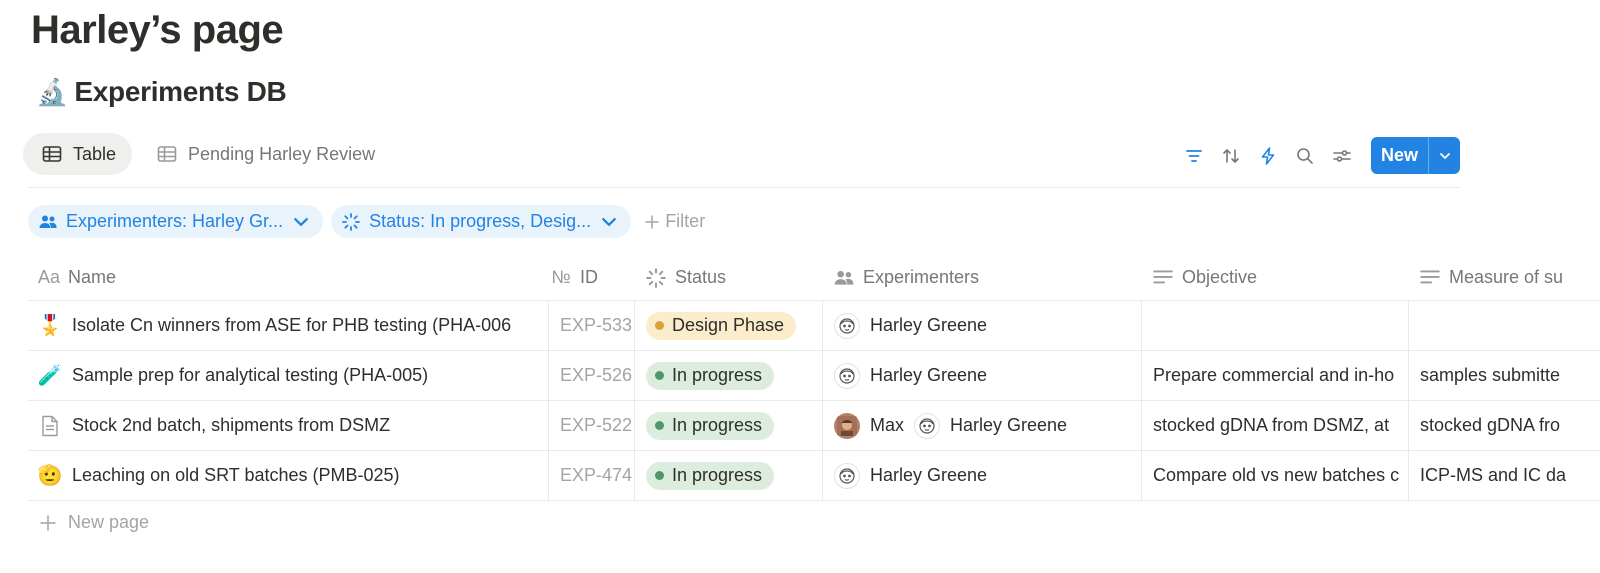  I want to click on column-header-label: Name, so click(92, 277).